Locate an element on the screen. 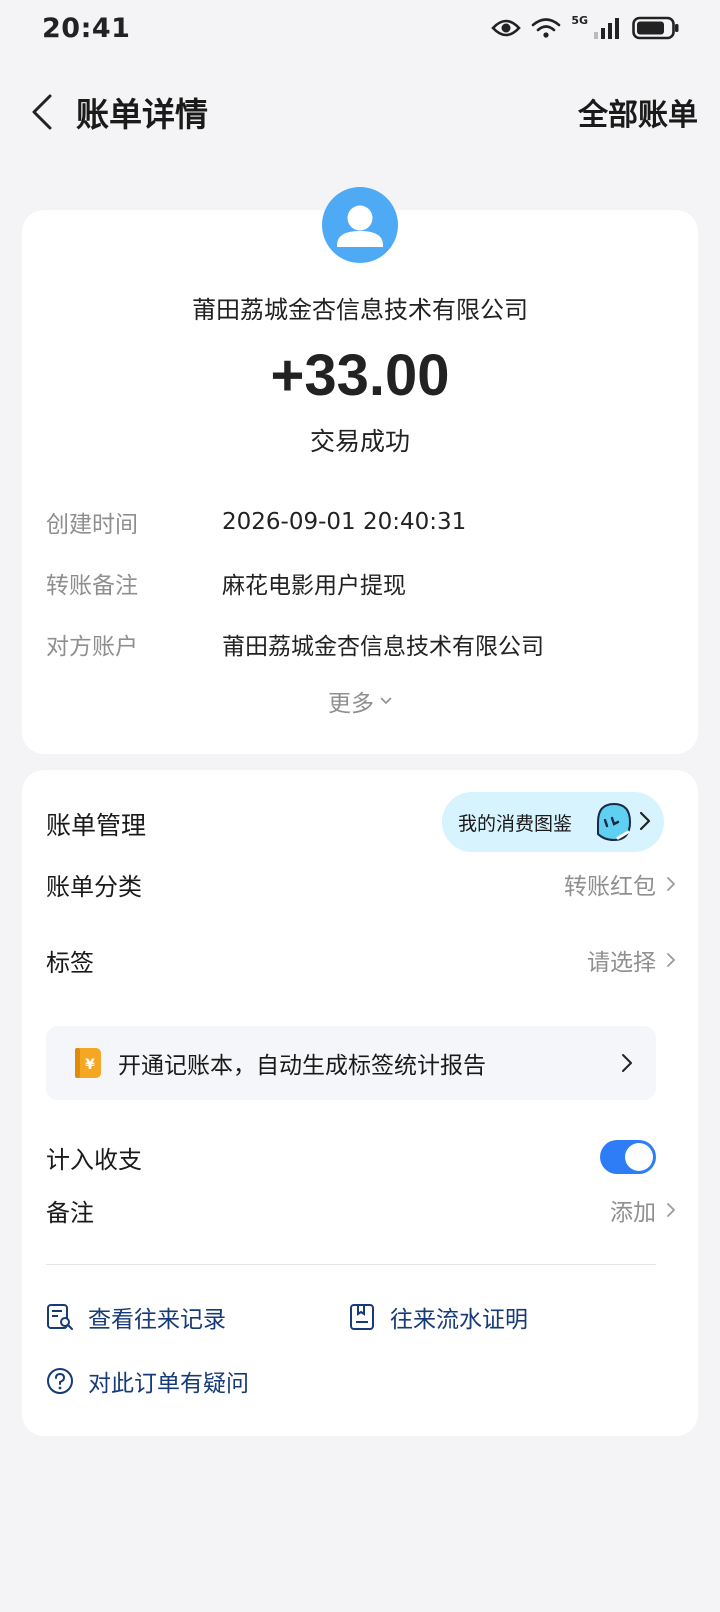  consume-gallery-button: 我的消费图鉴 is located at coordinates (553, 822).